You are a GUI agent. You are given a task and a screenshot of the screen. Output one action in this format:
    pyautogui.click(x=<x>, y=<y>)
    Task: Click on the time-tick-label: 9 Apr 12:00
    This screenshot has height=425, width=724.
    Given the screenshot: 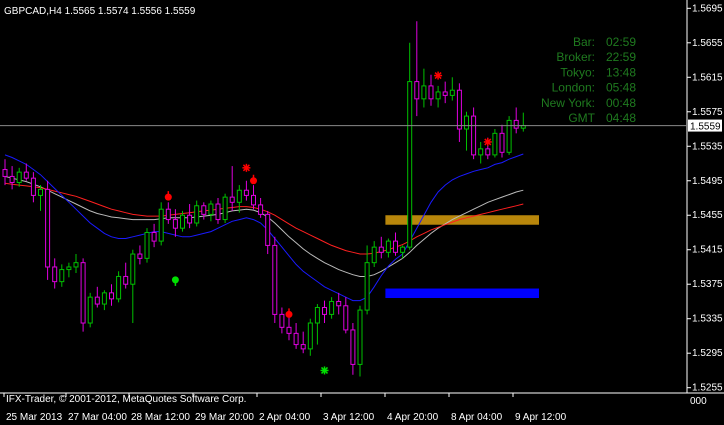 What is the action you would take?
    pyautogui.click(x=541, y=417)
    